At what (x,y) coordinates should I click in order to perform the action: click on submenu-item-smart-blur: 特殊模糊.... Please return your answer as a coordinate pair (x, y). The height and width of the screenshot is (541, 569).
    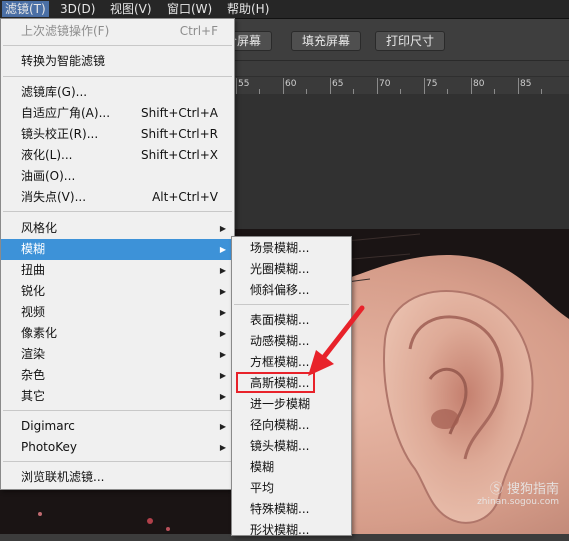
    Looking at the image, I should click on (291, 509).